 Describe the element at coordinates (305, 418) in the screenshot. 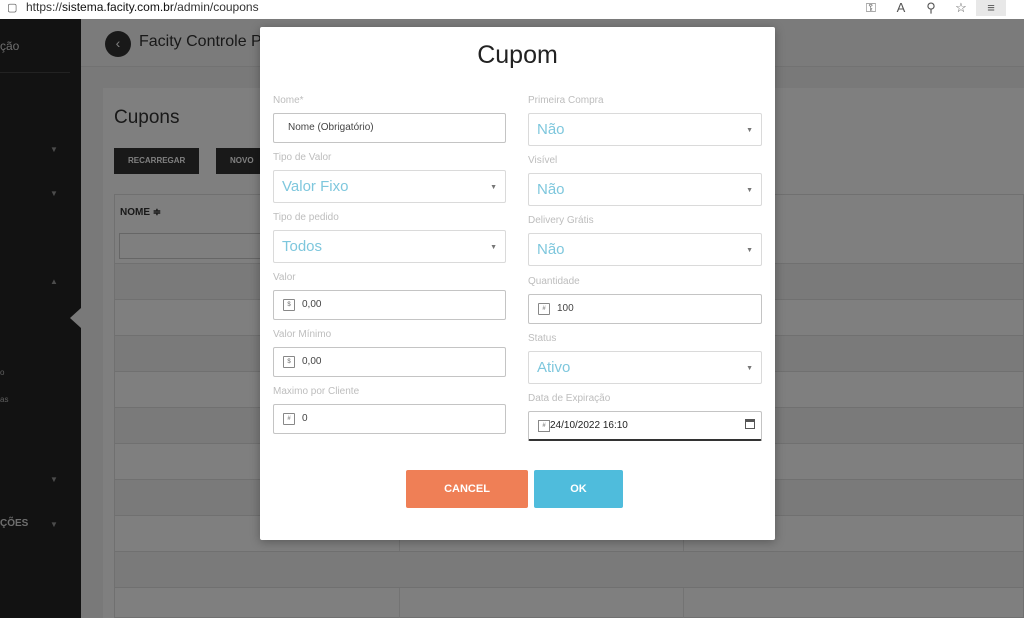

I see `maximo-cliente-value: 0` at that location.